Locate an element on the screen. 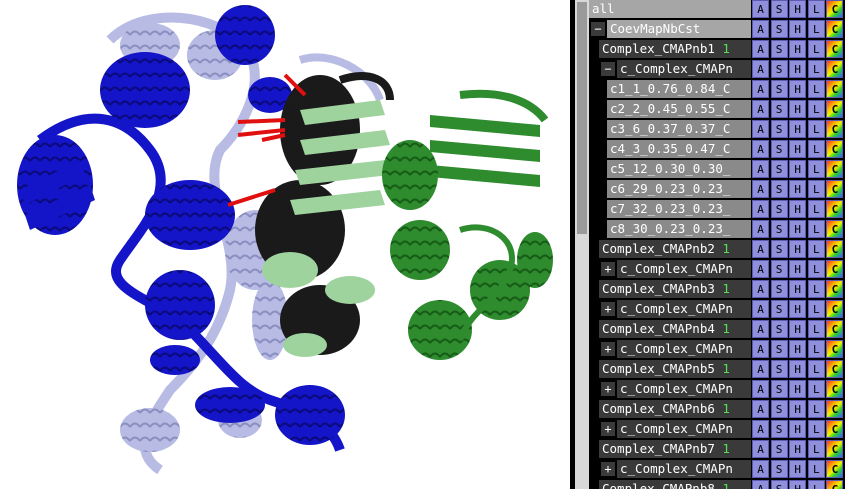 The image size is (845, 489). object-name: c4_3_0.35_0.47_C is located at coordinates (679, 149).